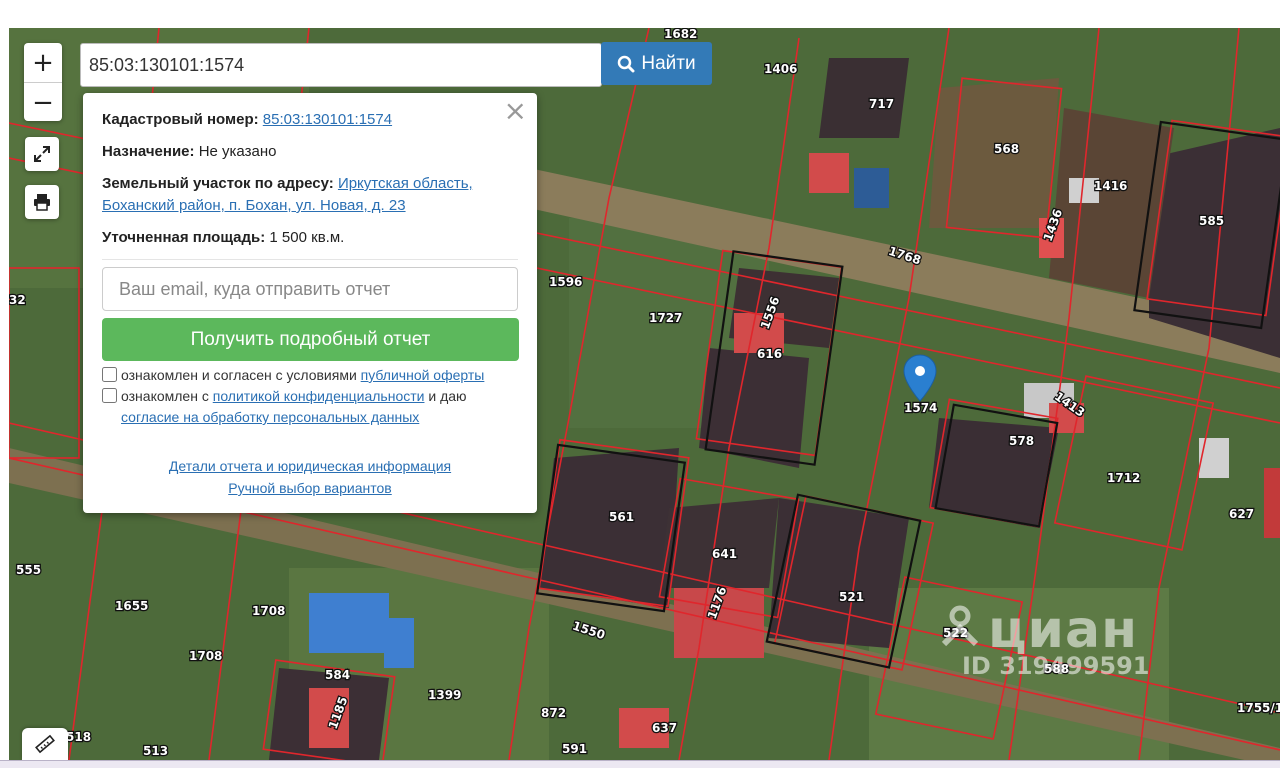  What do you see at coordinates (444, 695) in the screenshot?
I see `parcel-label: 1399` at bounding box center [444, 695].